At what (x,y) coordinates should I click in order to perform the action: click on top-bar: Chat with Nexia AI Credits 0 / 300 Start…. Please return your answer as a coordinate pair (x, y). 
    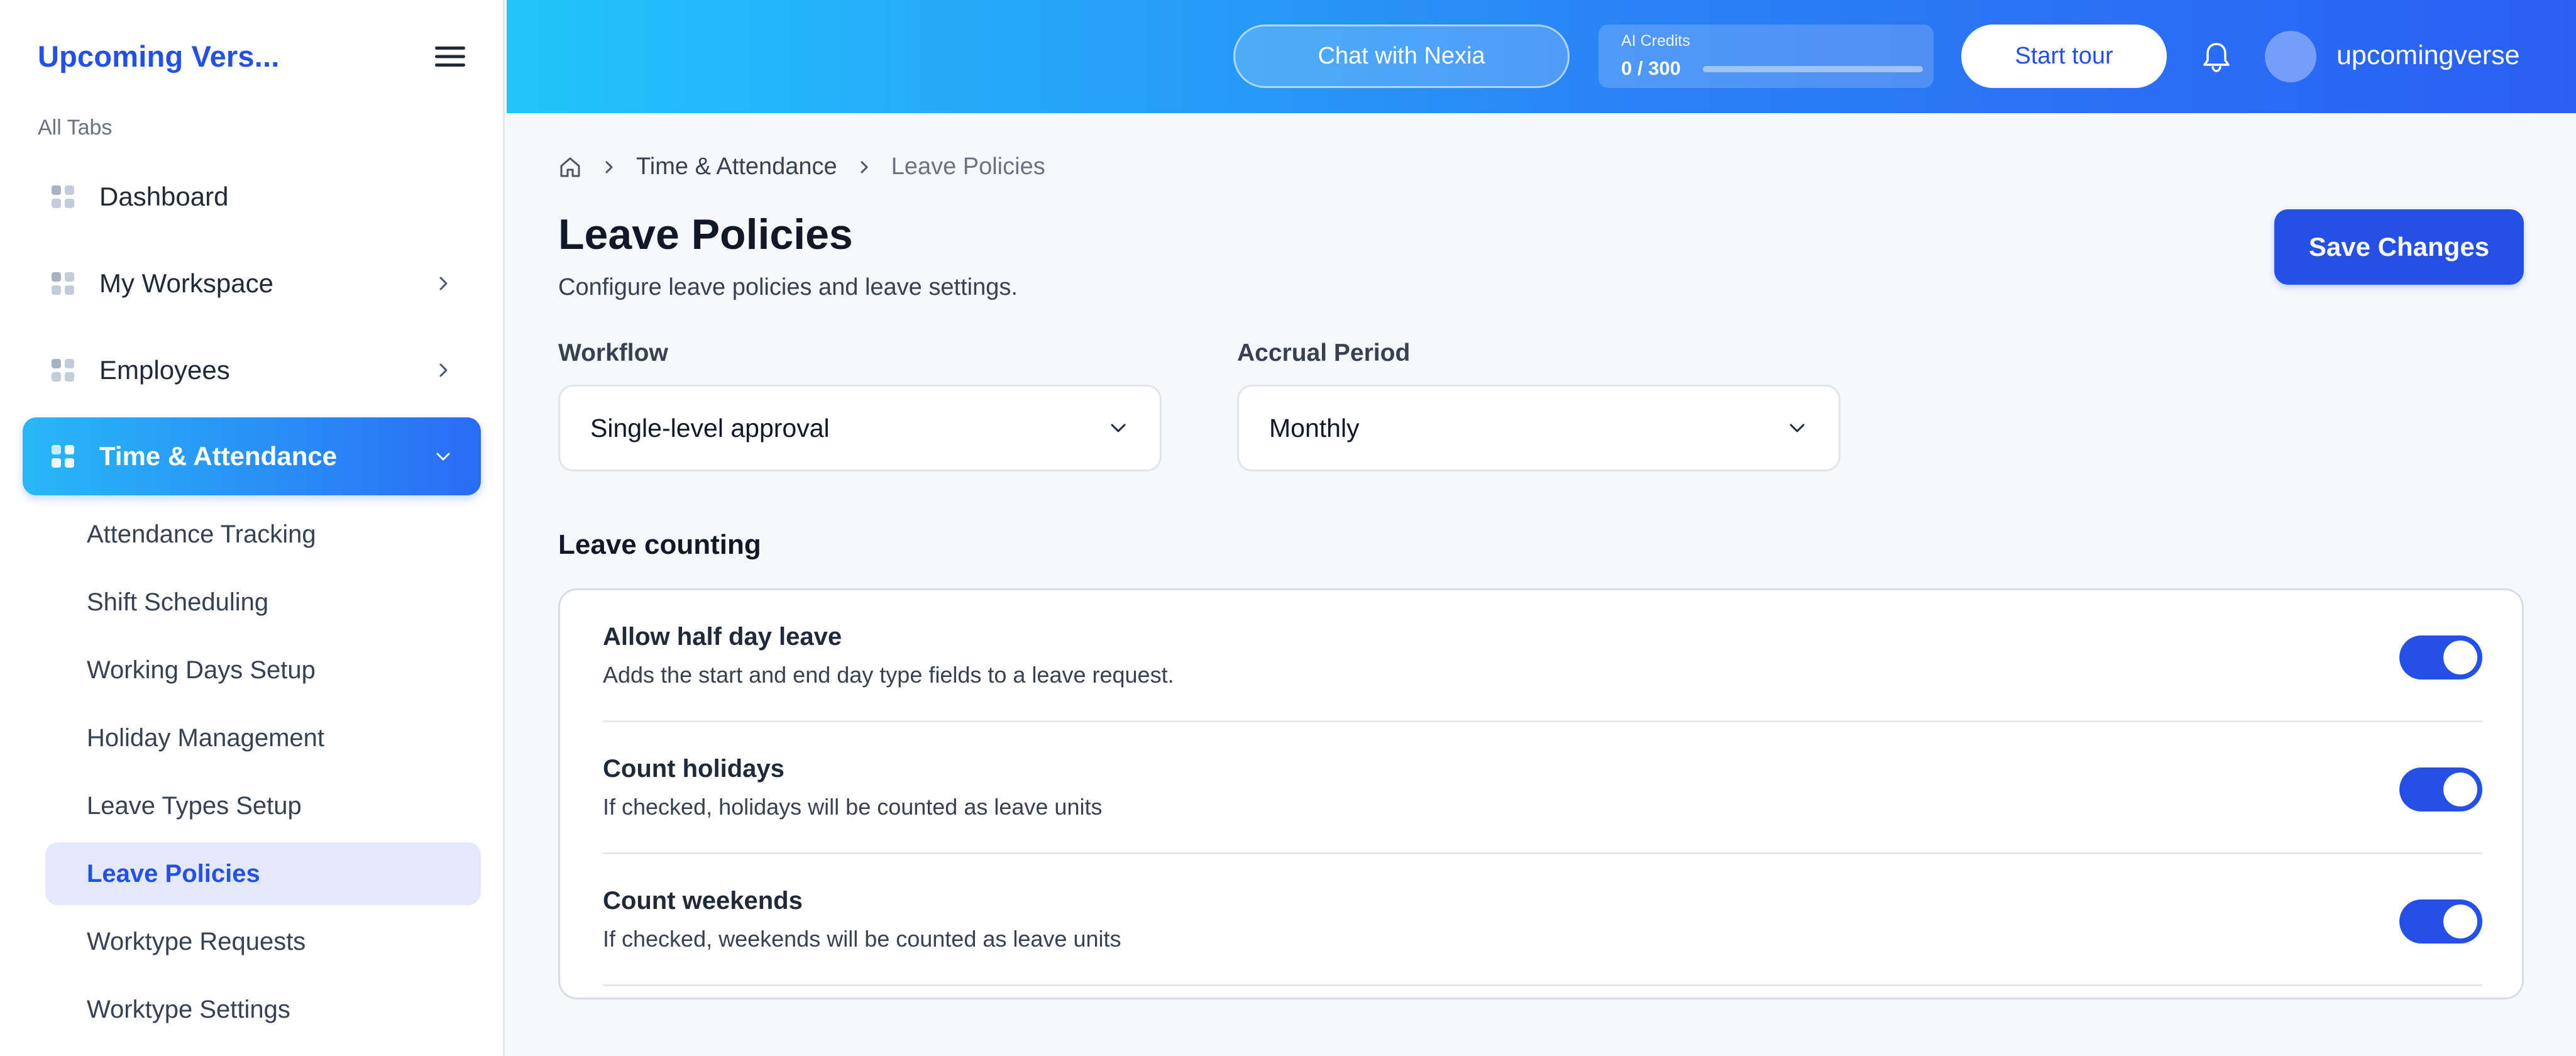
    Looking at the image, I should click on (1541, 56).